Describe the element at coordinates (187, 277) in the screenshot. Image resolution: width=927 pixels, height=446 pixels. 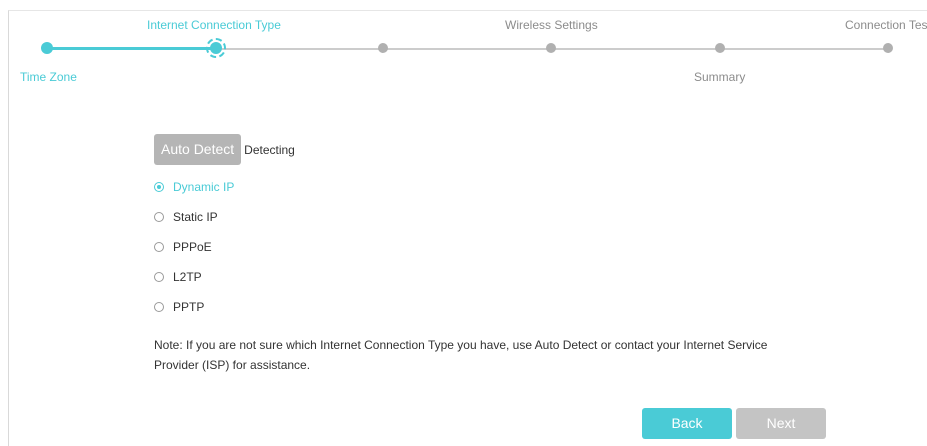
I see `radio-label: L2TP` at that location.